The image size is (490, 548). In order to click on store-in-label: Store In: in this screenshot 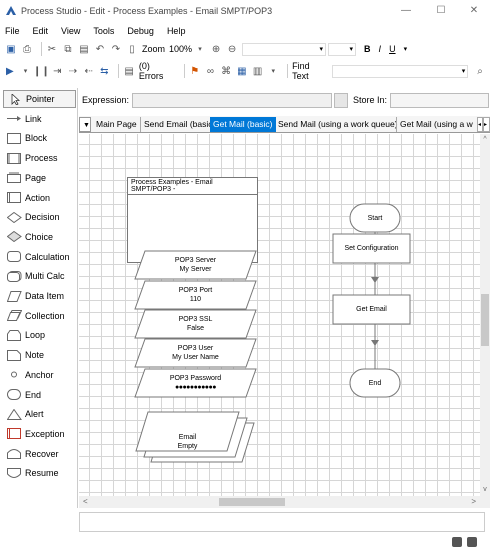, I will do `click(370, 100)`.